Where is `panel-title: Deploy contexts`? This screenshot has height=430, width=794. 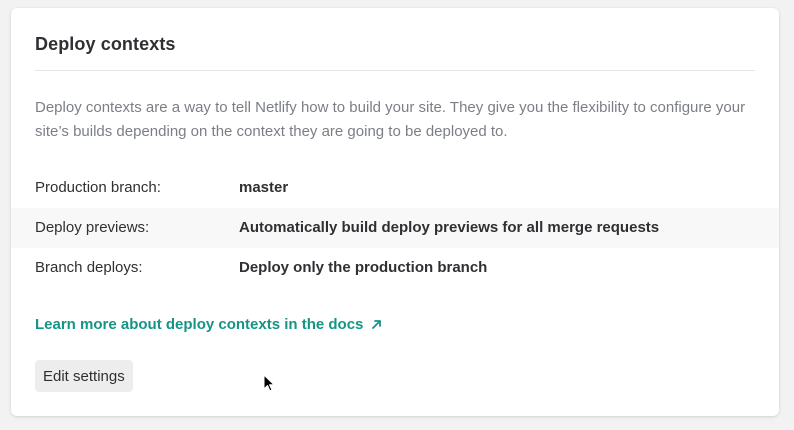 panel-title: Deploy contexts is located at coordinates (105, 44).